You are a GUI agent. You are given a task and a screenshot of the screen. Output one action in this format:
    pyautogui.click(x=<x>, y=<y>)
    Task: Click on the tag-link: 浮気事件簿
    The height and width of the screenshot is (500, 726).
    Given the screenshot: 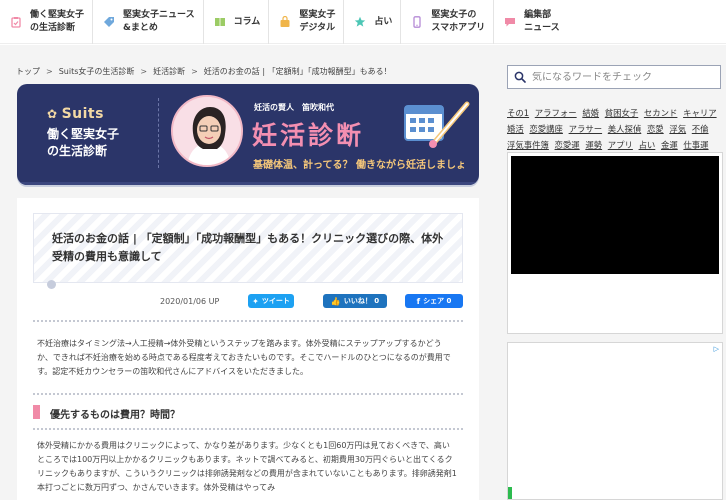 What is the action you would take?
    pyautogui.click(x=528, y=145)
    